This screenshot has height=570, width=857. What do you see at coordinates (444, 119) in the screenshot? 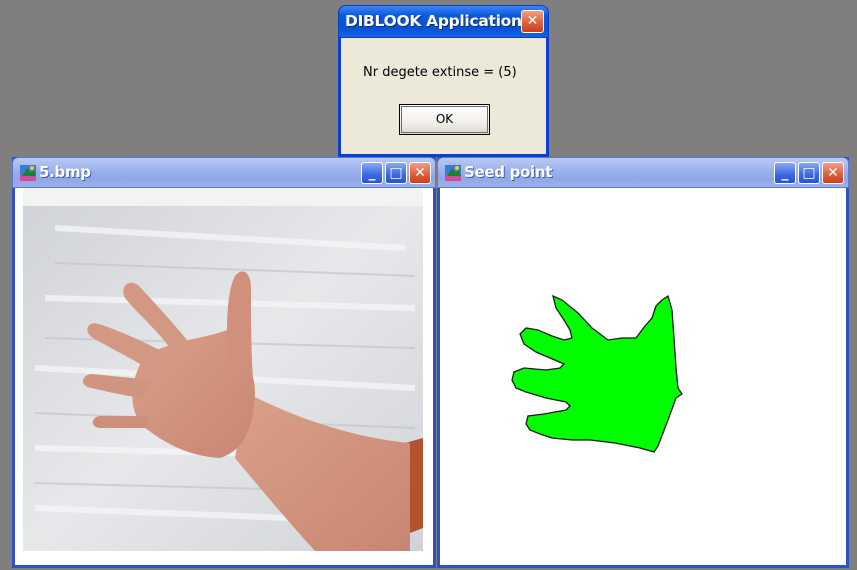
I see `ok-button: OK` at bounding box center [444, 119].